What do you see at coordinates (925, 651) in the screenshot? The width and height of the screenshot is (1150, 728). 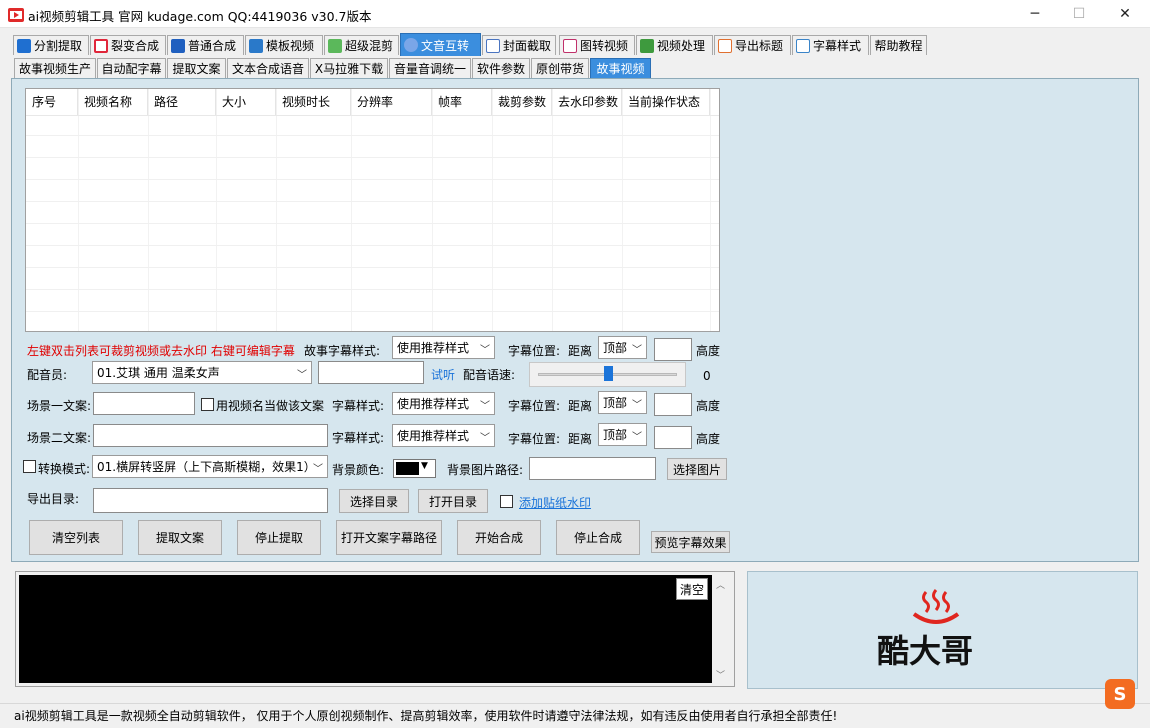 I see `logo-text: 酷大哥` at bounding box center [925, 651].